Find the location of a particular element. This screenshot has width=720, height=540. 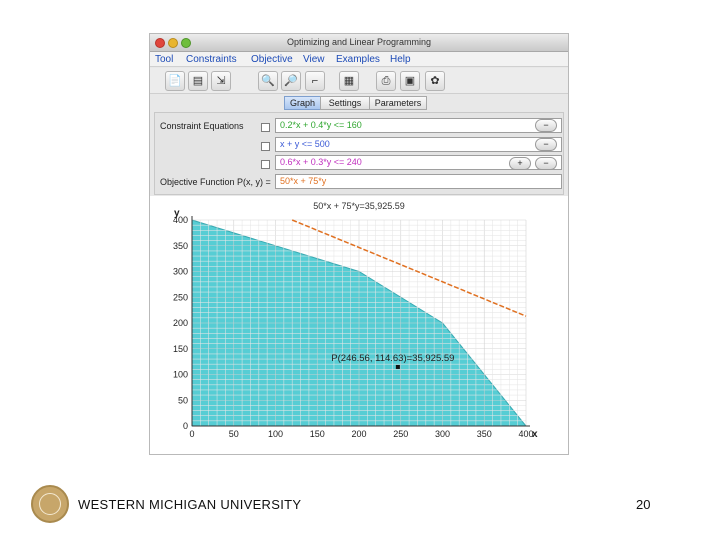

y-tick-label: 350 is located at coordinates (180, 246).